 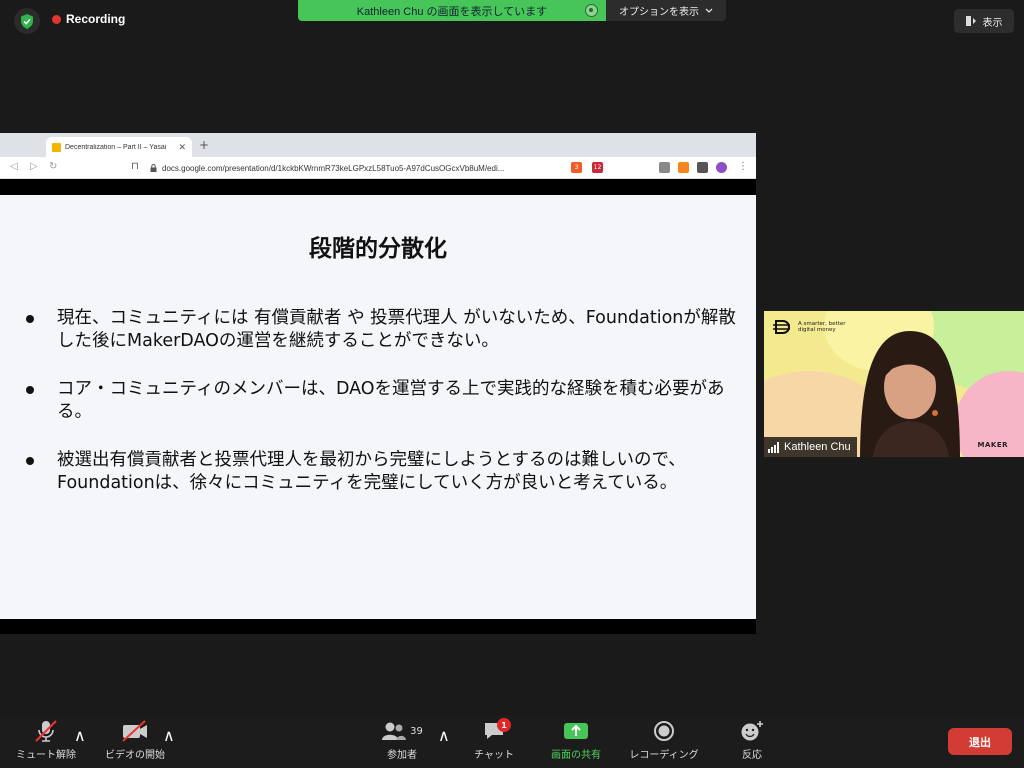 What do you see at coordinates (46, 731) in the screenshot?
I see `microphone-muted-icon` at bounding box center [46, 731].